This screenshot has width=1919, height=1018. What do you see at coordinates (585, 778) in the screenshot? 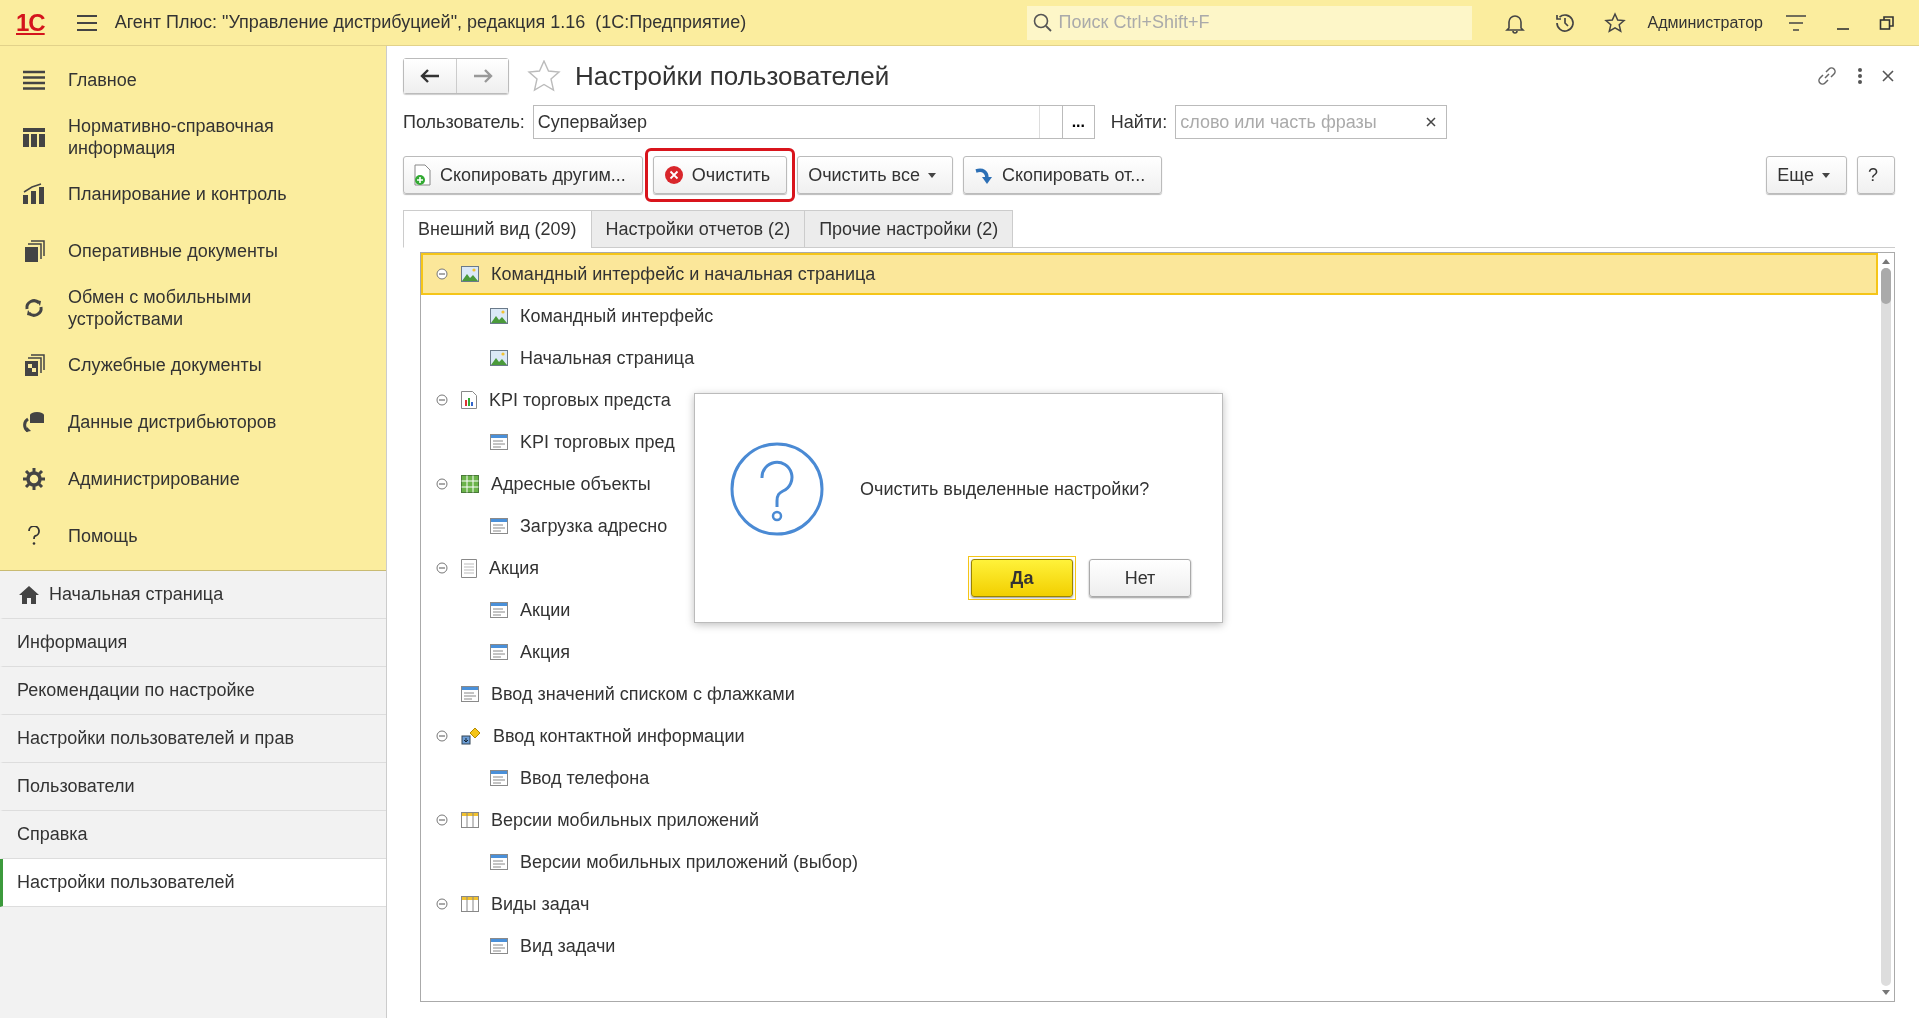
I see `tree-item: Ввод телефона` at bounding box center [585, 778].